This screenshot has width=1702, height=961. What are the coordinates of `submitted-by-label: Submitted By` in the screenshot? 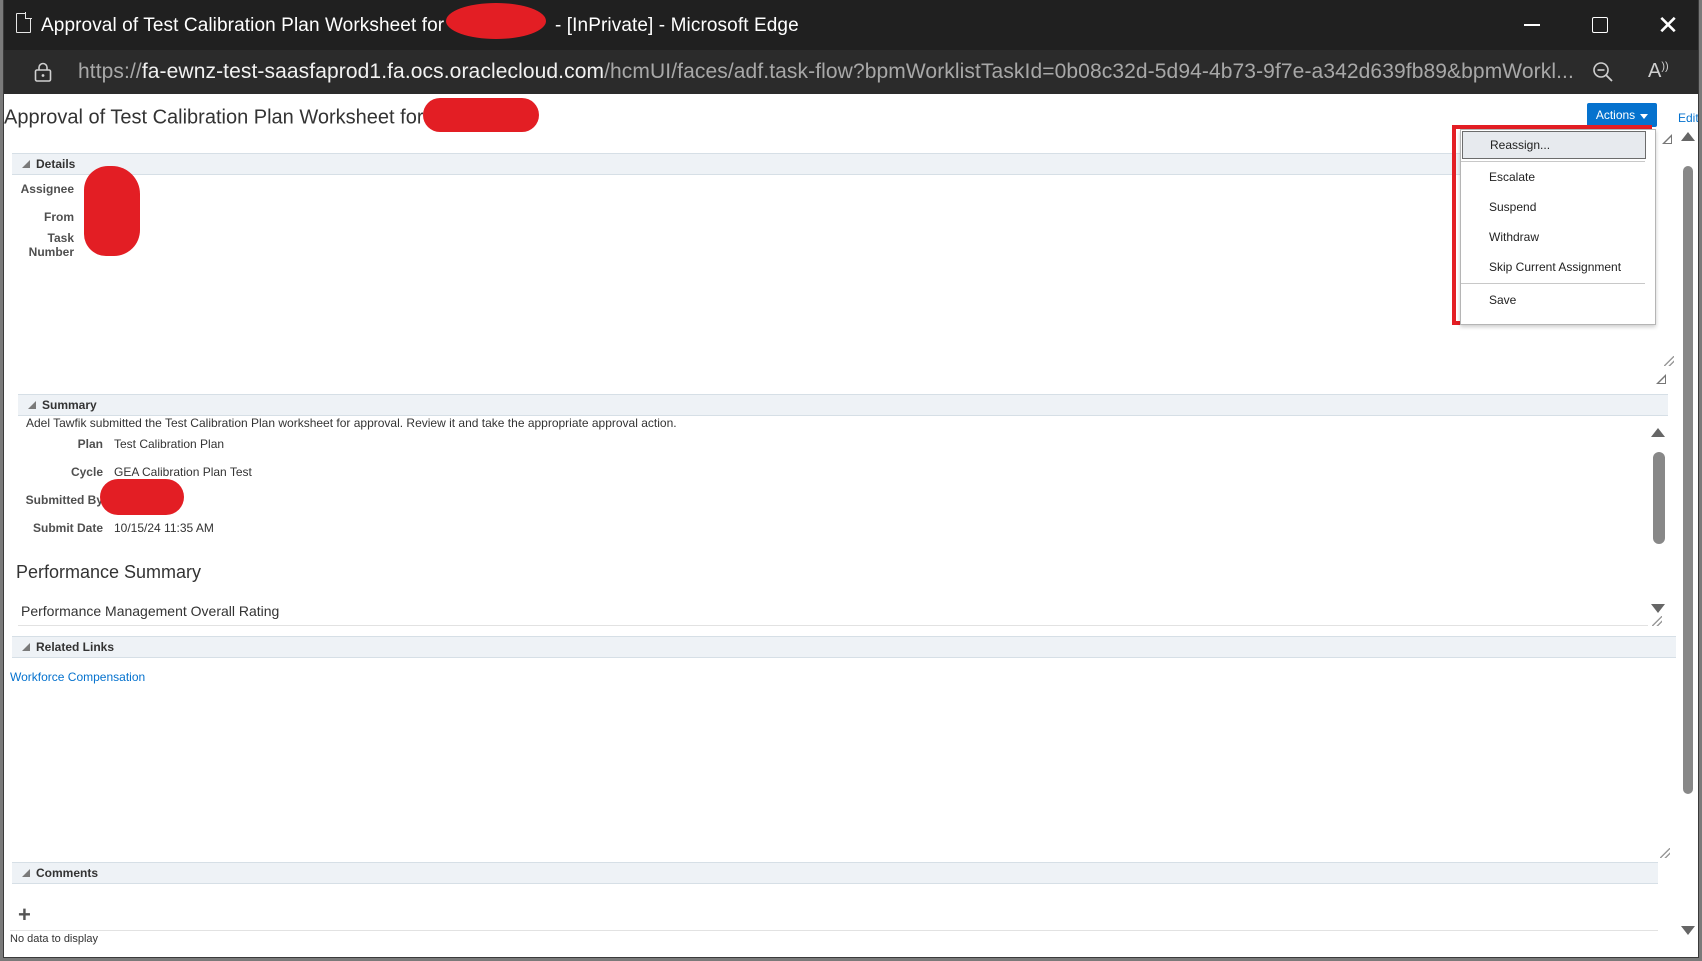 It's located at (64, 500).